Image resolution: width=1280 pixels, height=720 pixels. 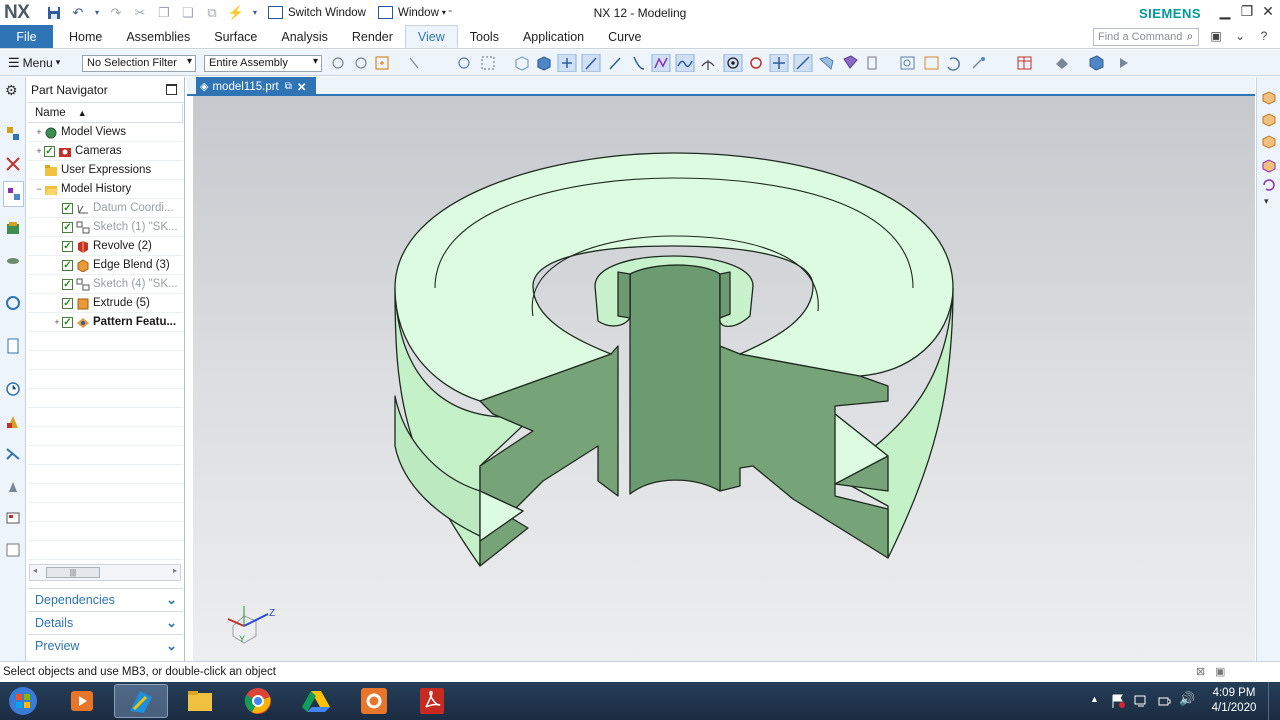 What do you see at coordinates (141, 701) in the screenshot?
I see `taskbar-nx` at bounding box center [141, 701].